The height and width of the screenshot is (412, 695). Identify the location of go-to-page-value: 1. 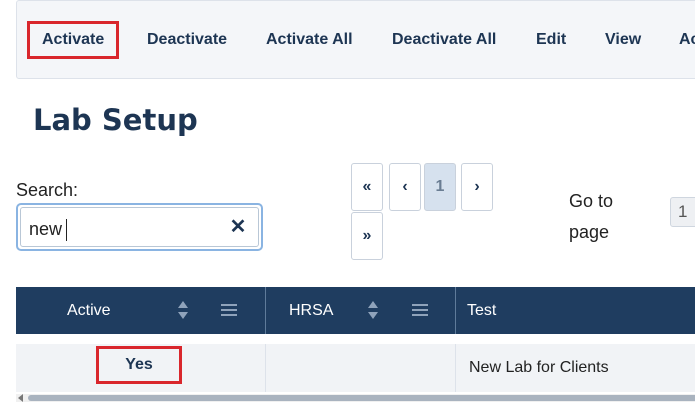
(683, 211).